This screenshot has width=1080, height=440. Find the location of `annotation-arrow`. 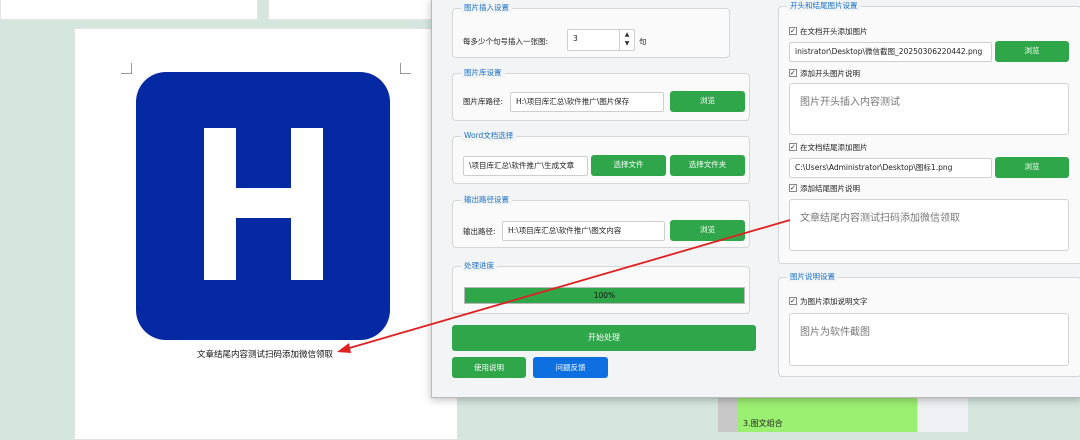

annotation-arrow is located at coordinates (564, 286).